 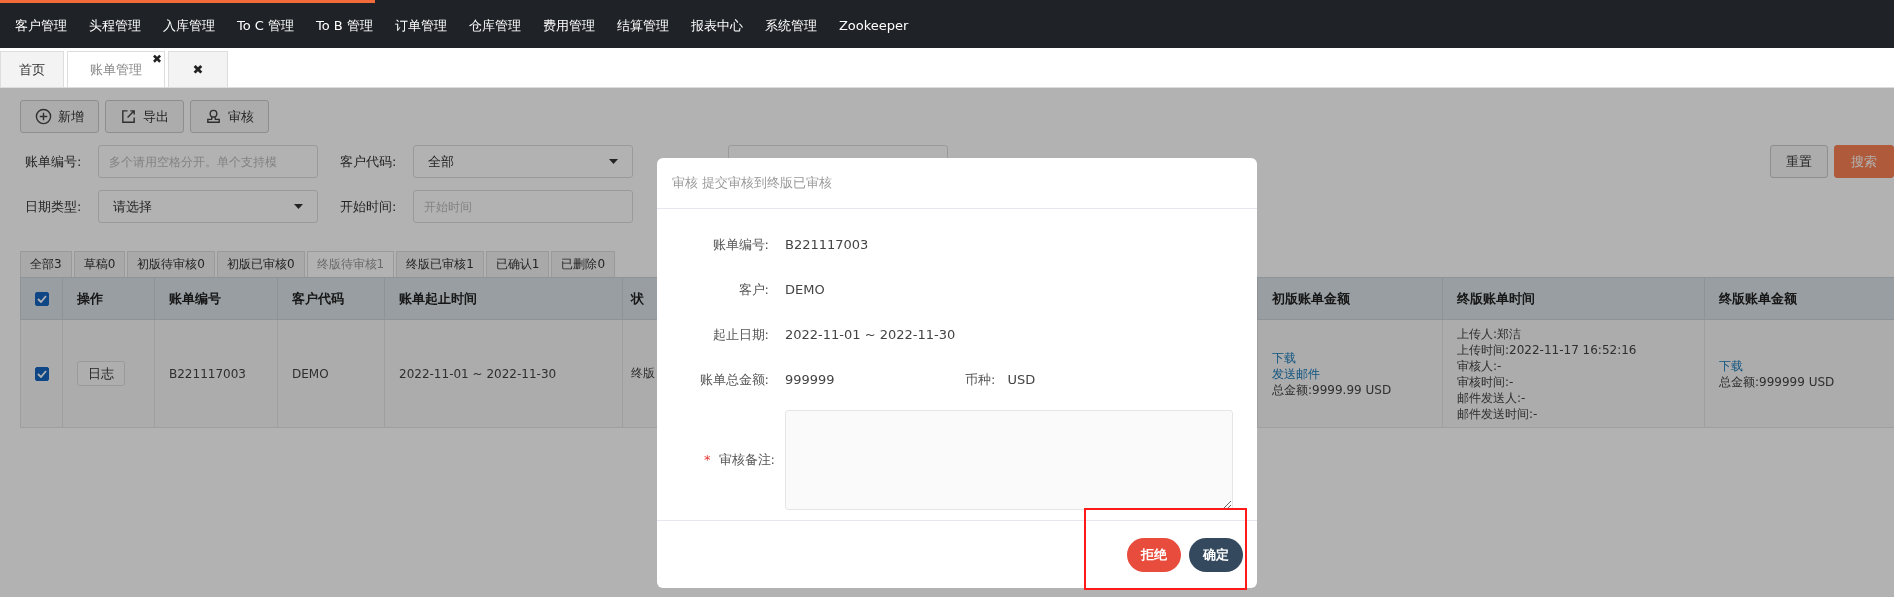 What do you see at coordinates (1492, 397) in the screenshot?
I see `detail-line: 邮件发送人:-` at bounding box center [1492, 397].